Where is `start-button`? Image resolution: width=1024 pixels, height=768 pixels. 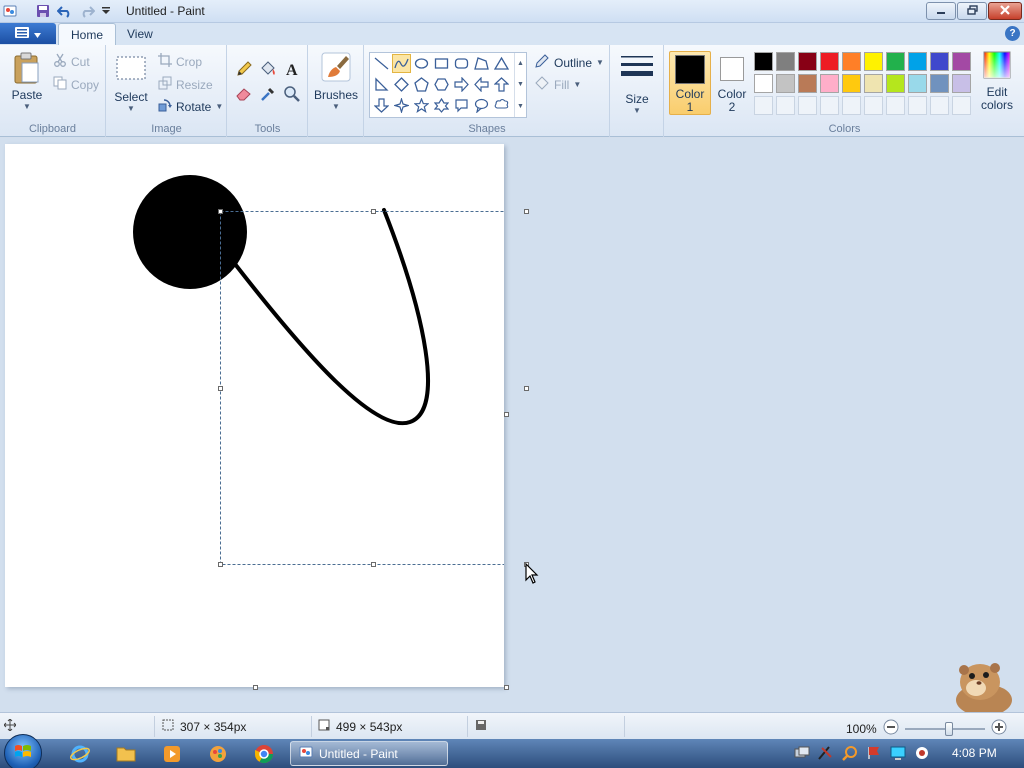
start-button is located at coordinates (23, 751).